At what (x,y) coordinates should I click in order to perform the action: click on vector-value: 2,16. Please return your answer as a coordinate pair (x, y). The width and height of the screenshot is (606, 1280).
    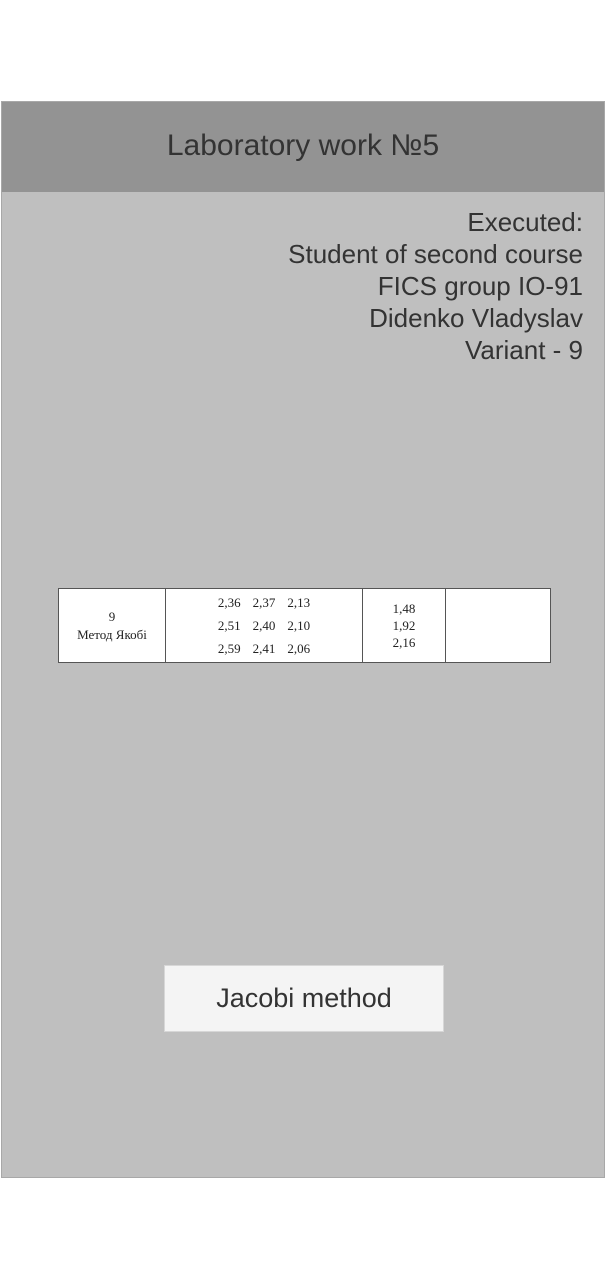
    Looking at the image, I should click on (404, 642).